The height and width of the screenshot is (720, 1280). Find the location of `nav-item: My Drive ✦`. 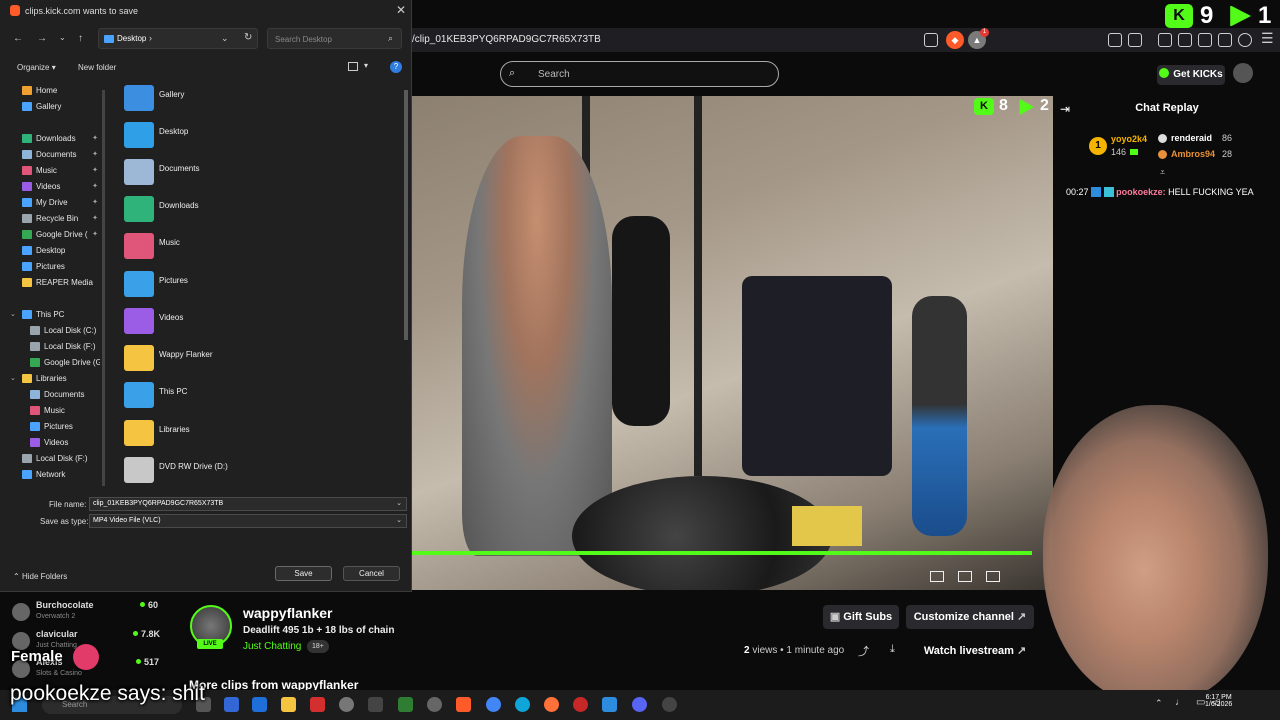

nav-item: My Drive ✦ is located at coordinates (50, 203).